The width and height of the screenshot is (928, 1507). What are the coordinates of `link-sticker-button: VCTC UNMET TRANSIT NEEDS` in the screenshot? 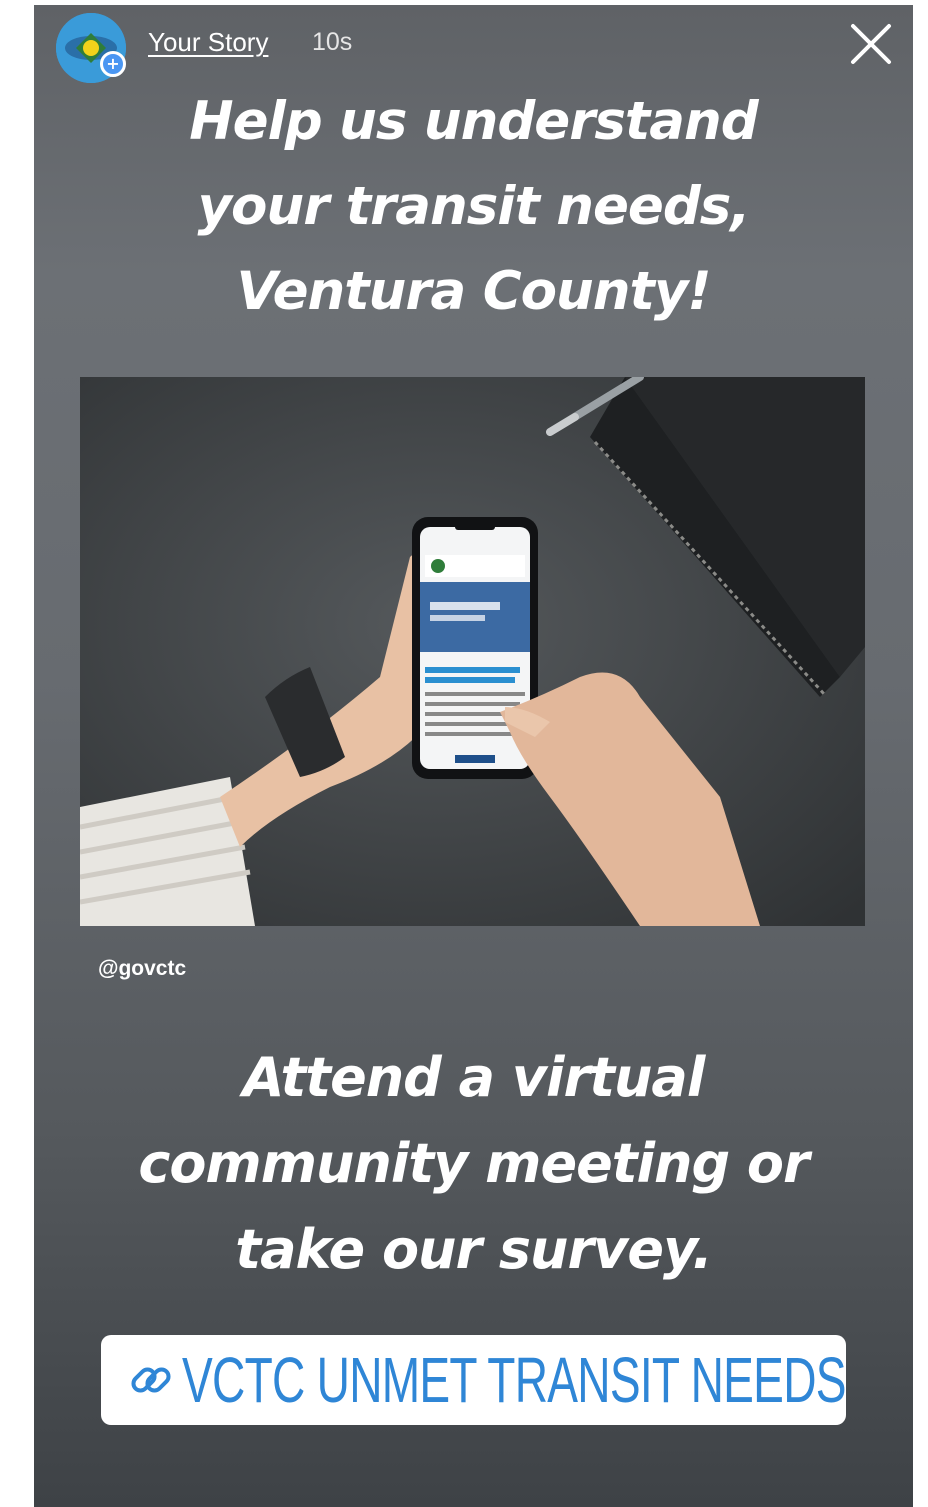 It's located at (473, 1380).